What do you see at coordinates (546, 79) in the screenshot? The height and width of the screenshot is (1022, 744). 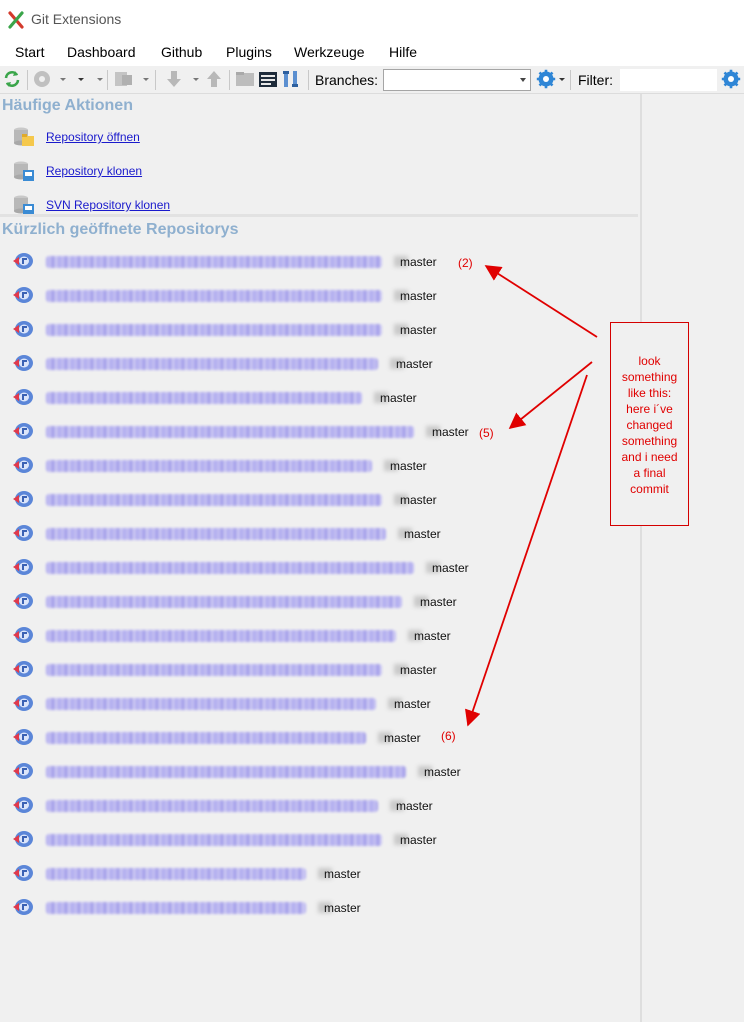 I see `gear-icon` at bounding box center [546, 79].